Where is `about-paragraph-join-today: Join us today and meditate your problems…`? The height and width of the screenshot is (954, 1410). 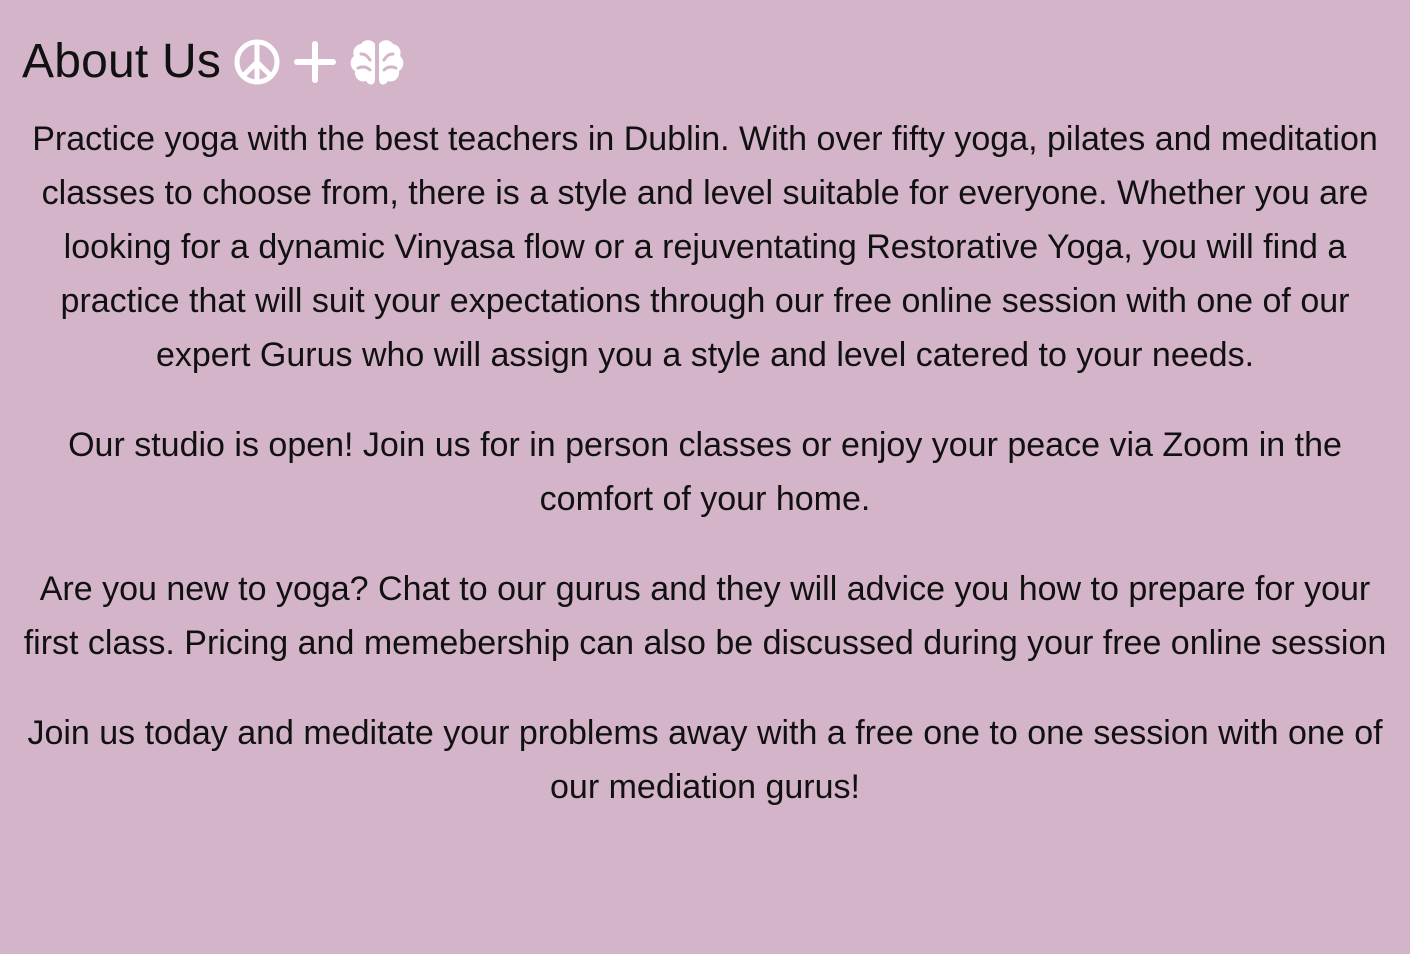
about-paragraph-join-today: Join us today and meditate your problems… is located at coordinates (705, 760).